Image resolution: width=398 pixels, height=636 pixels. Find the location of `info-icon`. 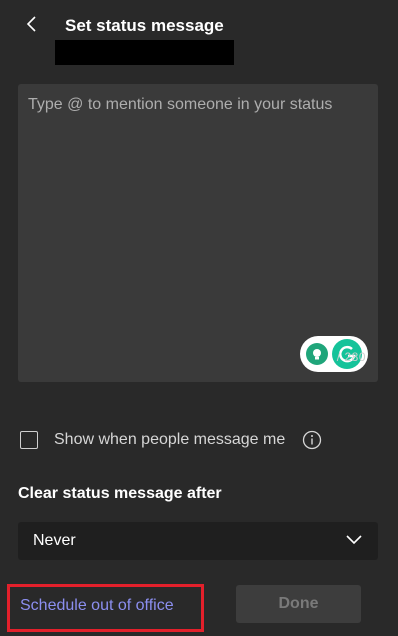

info-icon is located at coordinates (312, 440).